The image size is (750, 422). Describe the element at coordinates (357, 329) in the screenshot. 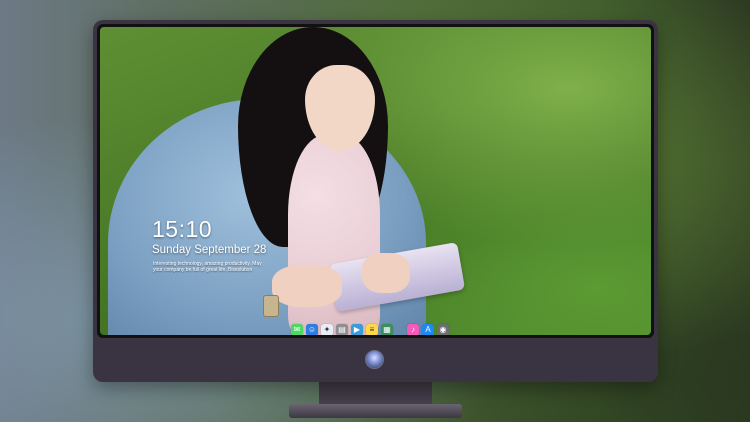

I see `media-icon: ▶` at that location.